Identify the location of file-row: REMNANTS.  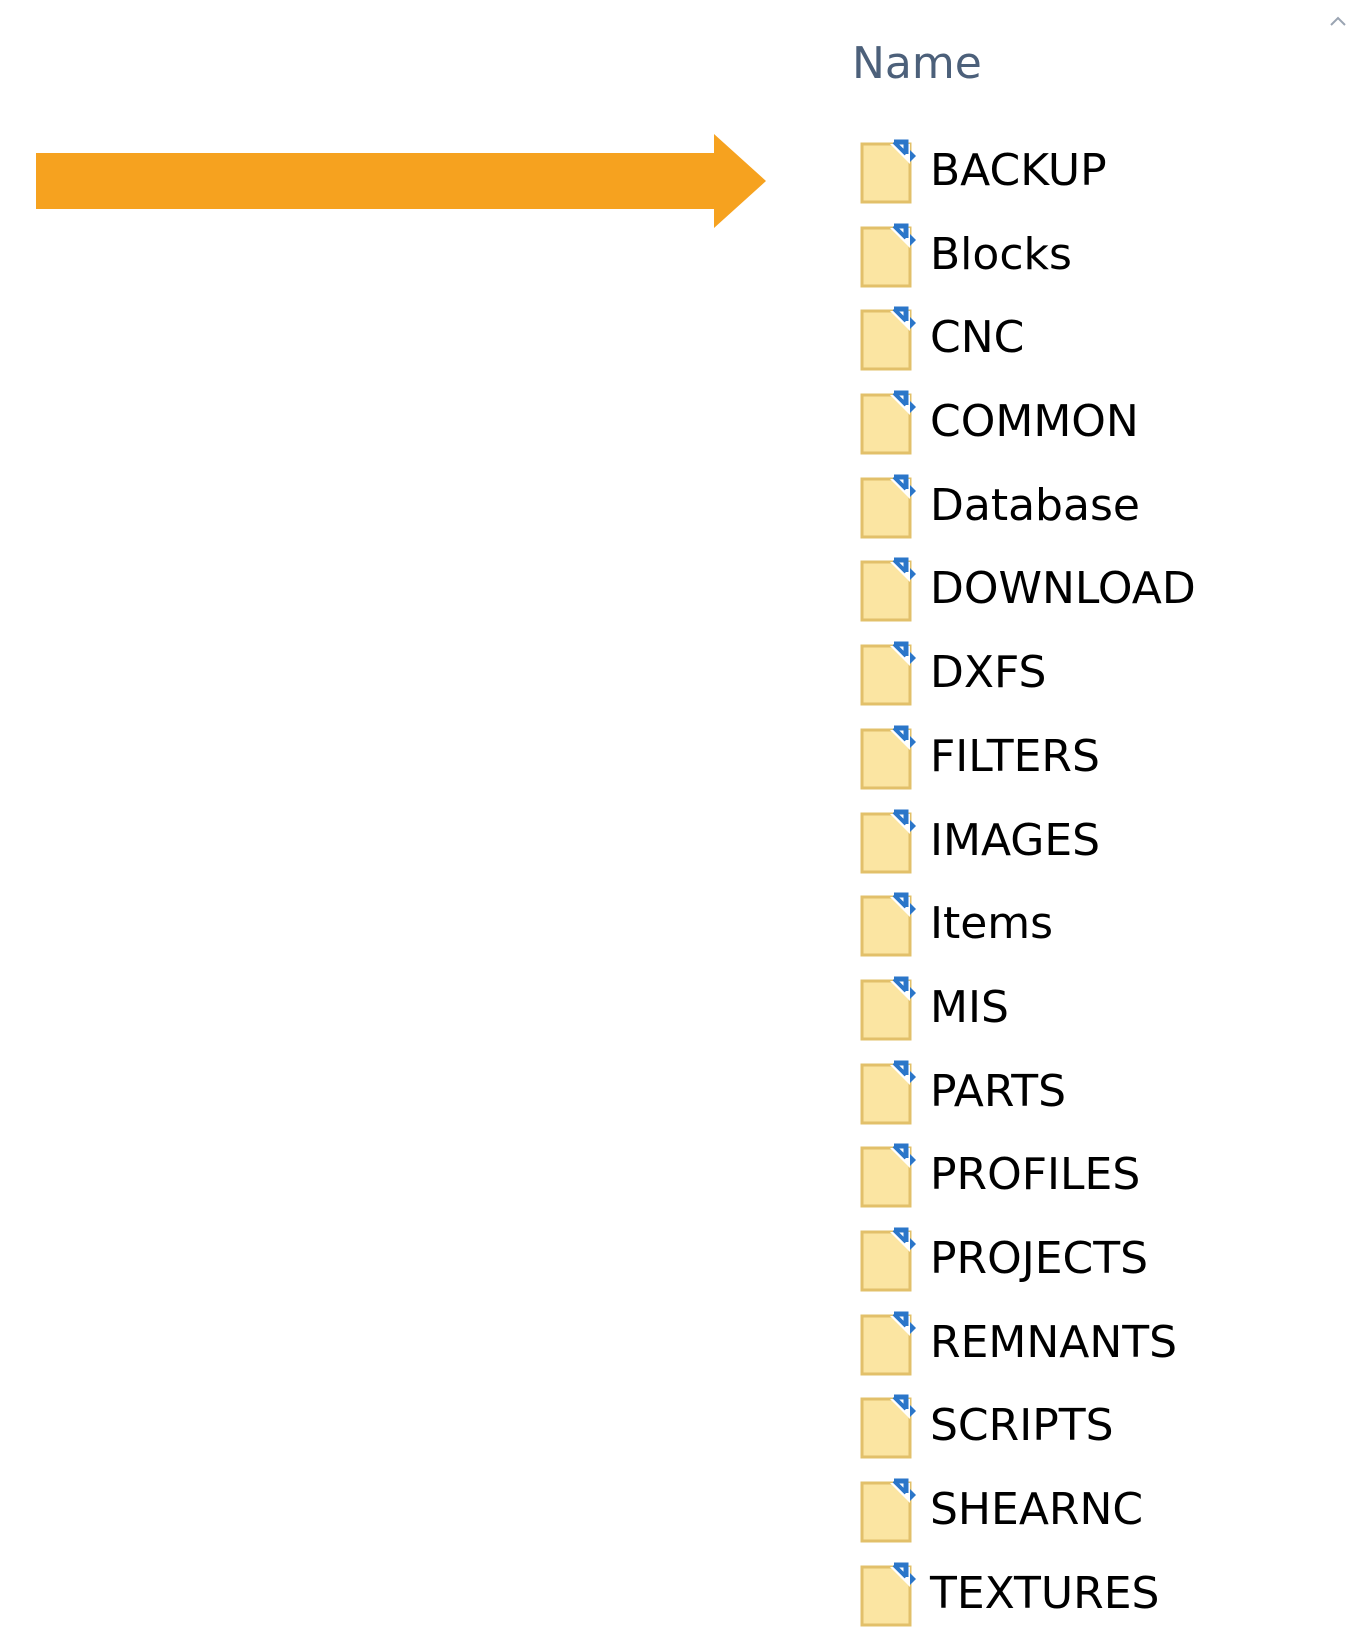
(1100, 1352).